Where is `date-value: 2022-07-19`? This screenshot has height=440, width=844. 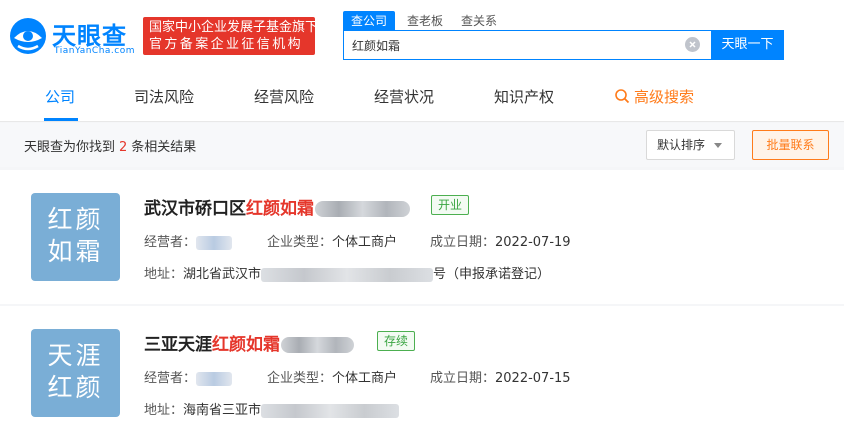 date-value: 2022-07-19 is located at coordinates (533, 242).